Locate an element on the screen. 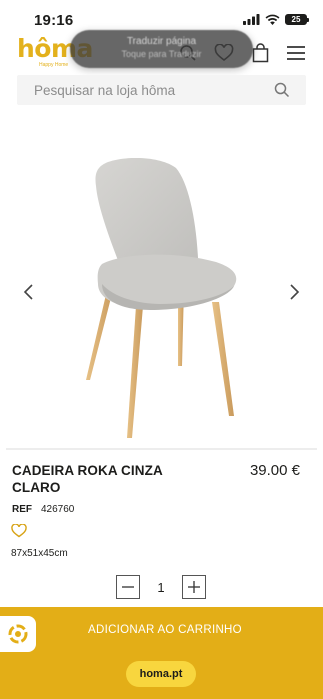 The width and height of the screenshot is (323, 699). chat-support-button is located at coordinates (18, 634).